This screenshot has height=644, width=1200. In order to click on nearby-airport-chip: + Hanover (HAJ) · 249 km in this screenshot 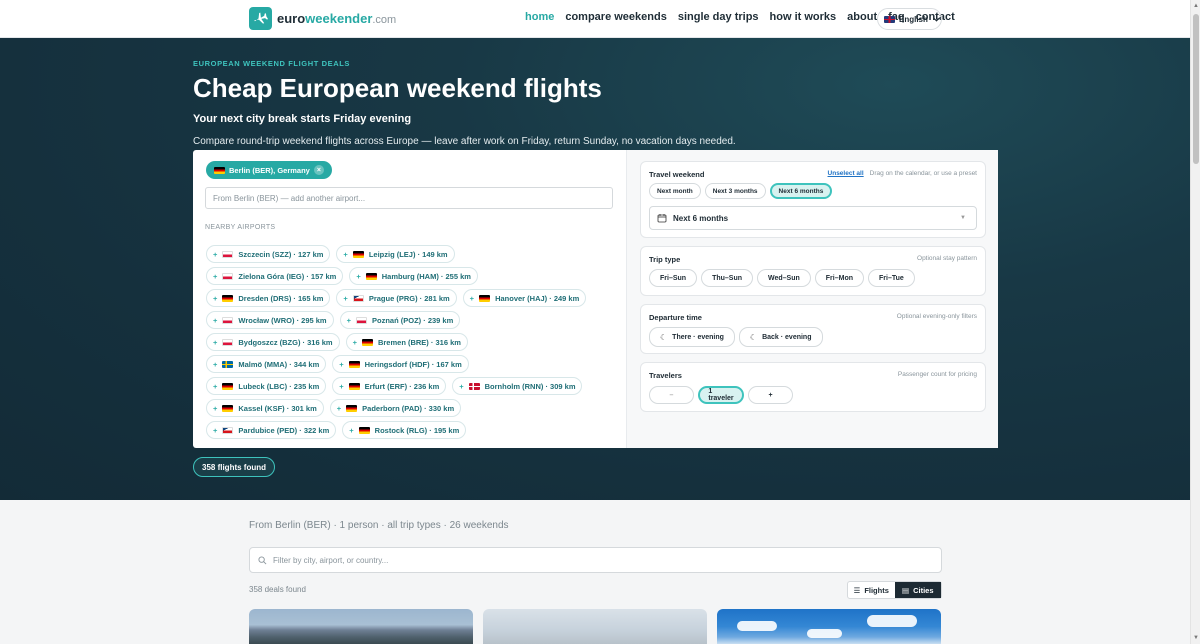, I will do `click(524, 298)`.